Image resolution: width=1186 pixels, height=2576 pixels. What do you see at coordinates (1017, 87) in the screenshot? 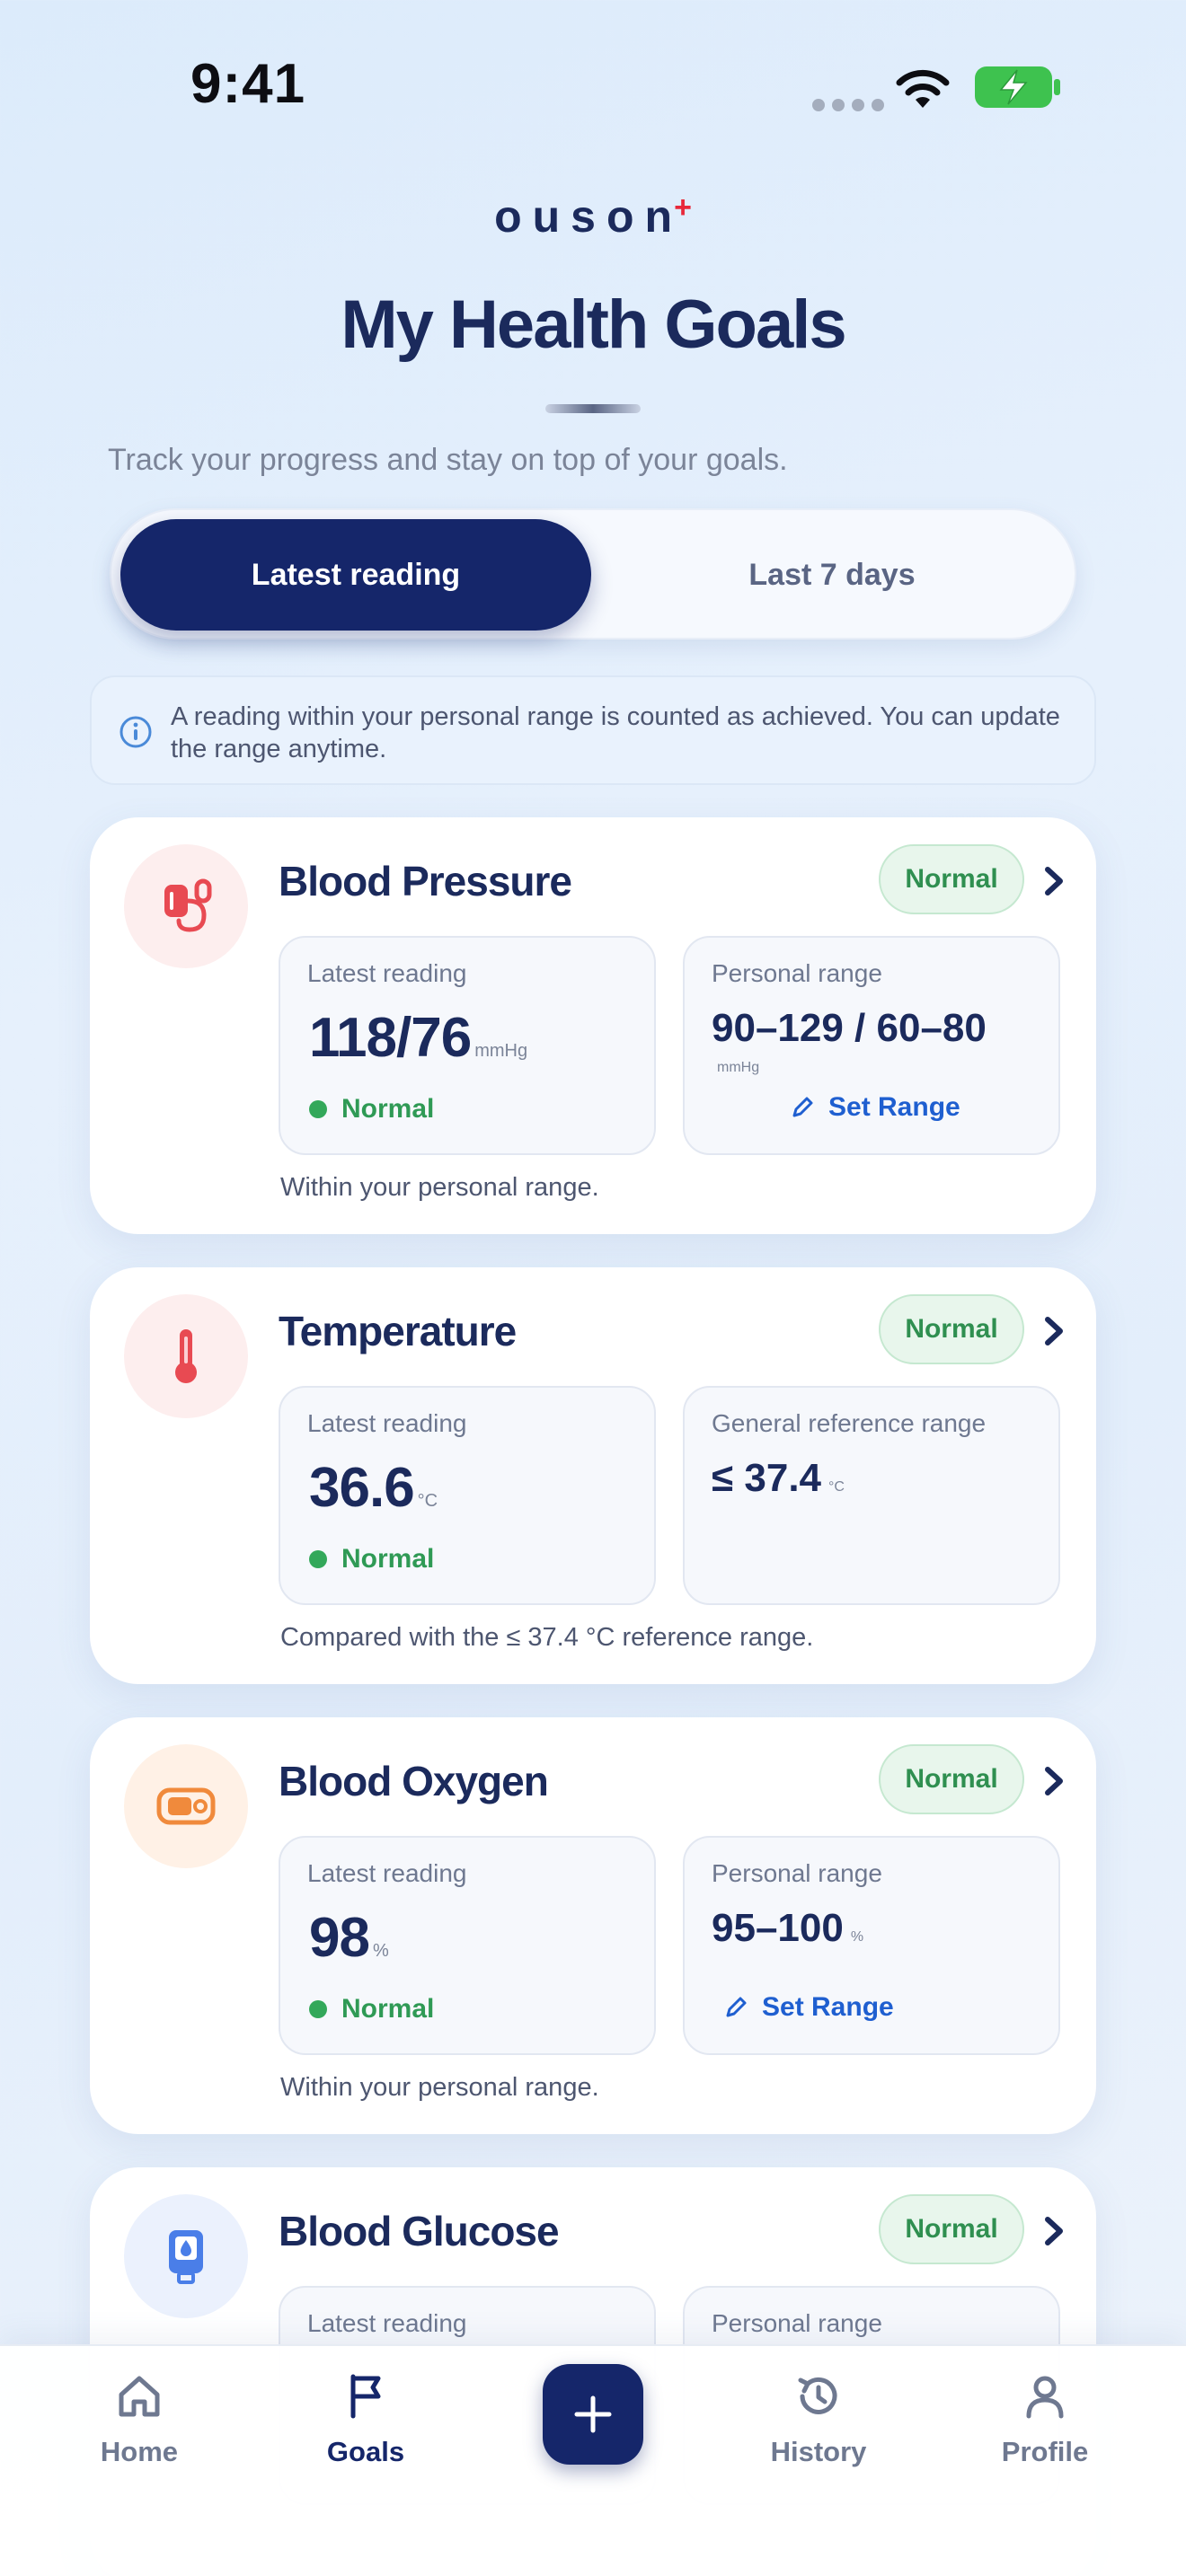
I see `battery-charging-icon` at bounding box center [1017, 87].